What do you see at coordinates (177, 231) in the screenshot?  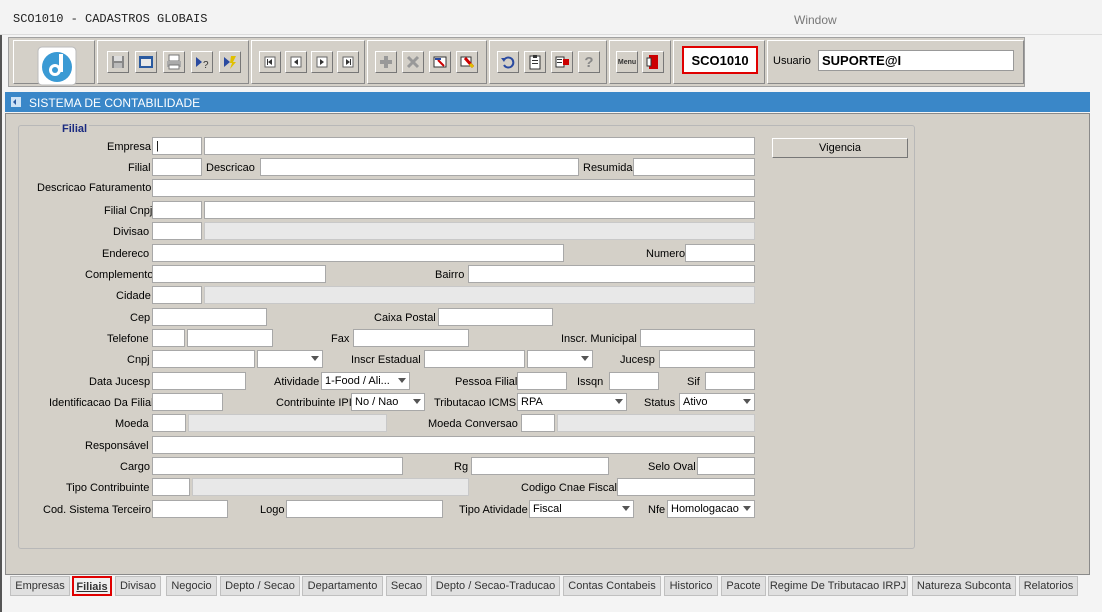 I see `divisao-code-field` at bounding box center [177, 231].